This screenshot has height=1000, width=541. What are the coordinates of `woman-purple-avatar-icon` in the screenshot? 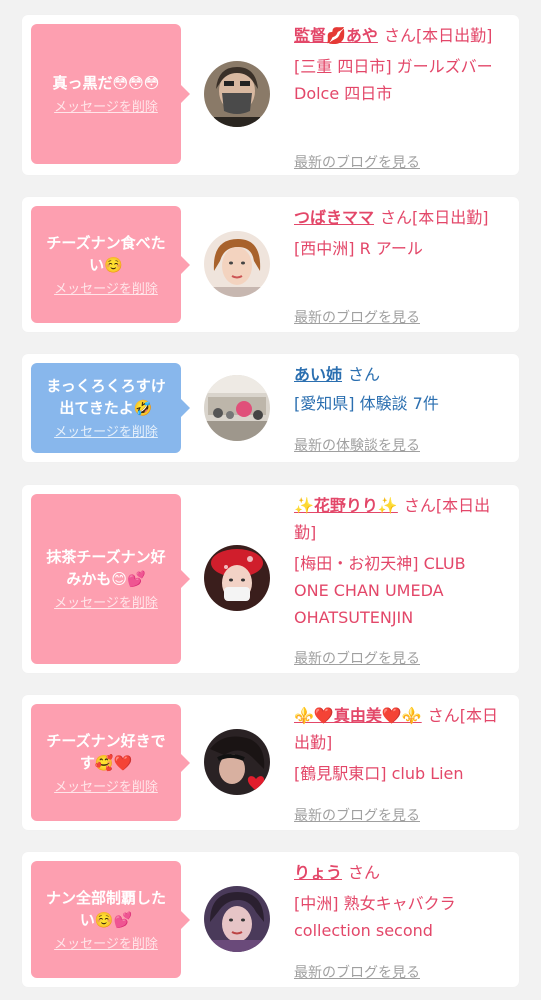 It's located at (237, 919).